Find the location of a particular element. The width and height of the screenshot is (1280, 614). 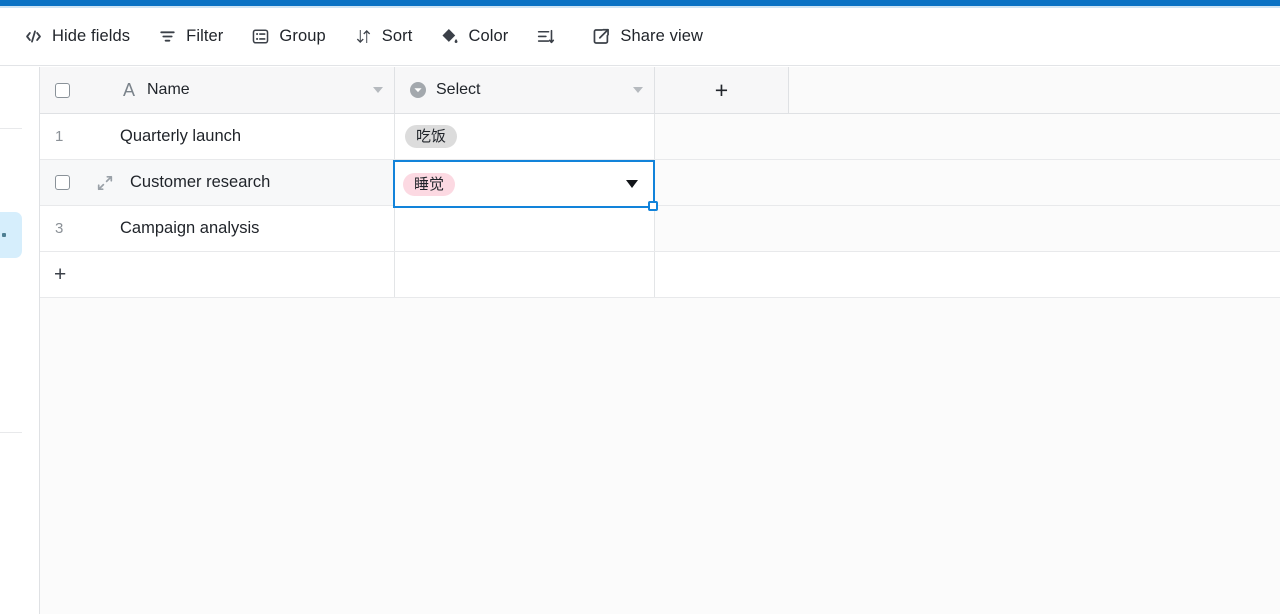

cell-select: 吃饭 is located at coordinates (525, 136).